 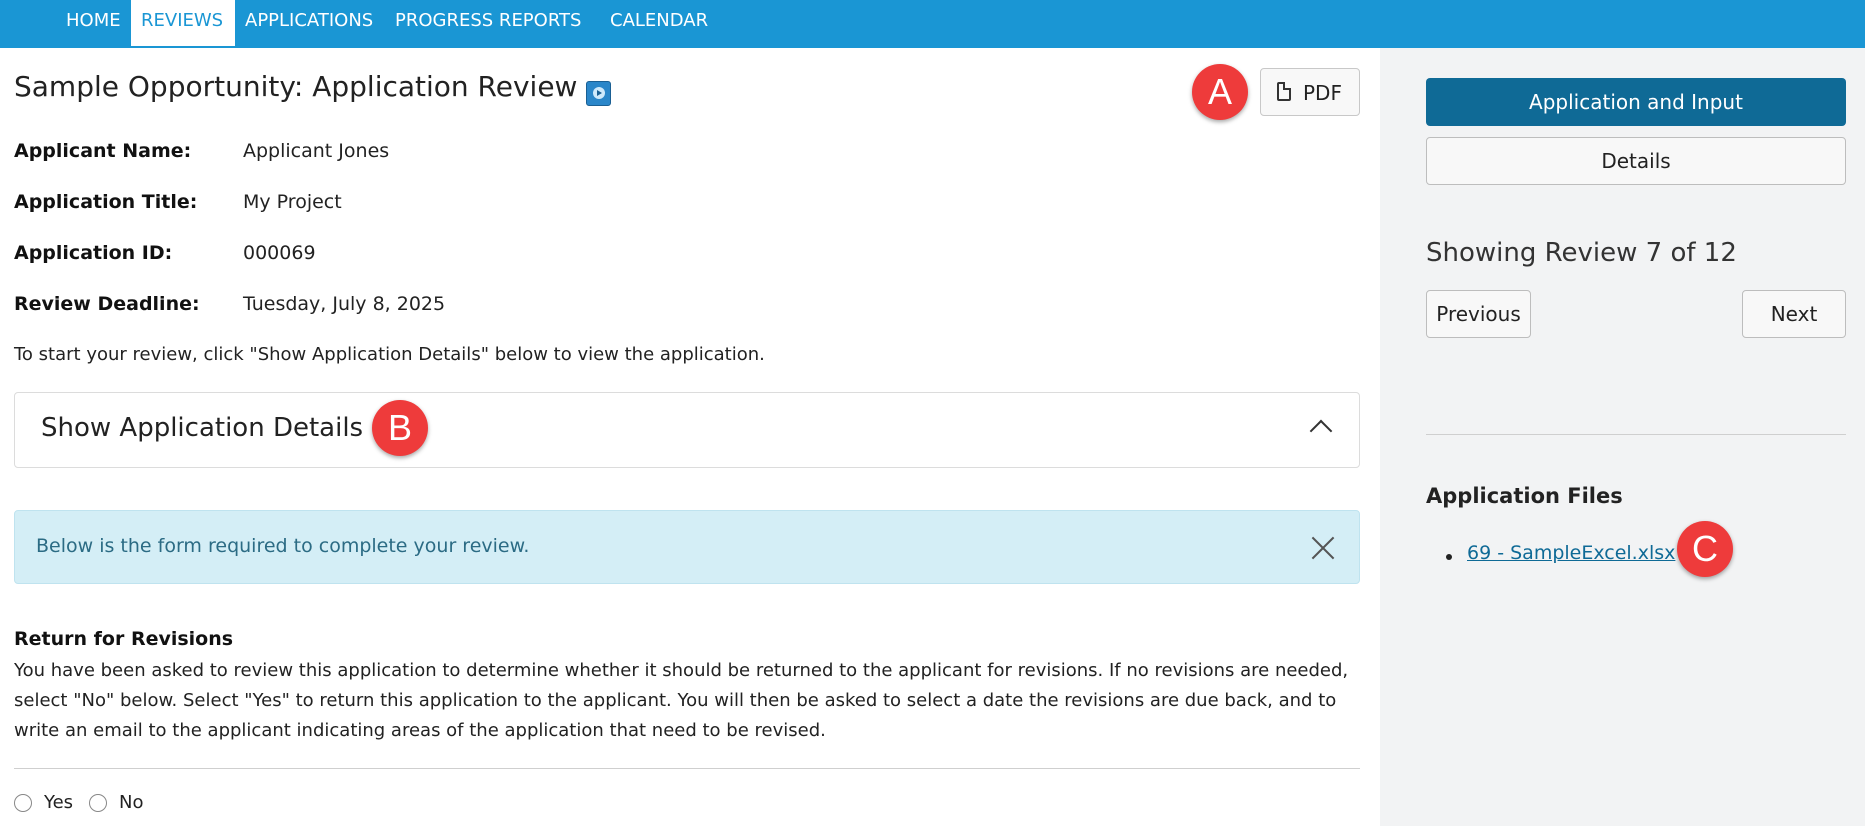 What do you see at coordinates (488, 23) in the screenshot?
I see `nav-progress-reports: PROGRESS REPORTS` at bounding box center [488, 23].